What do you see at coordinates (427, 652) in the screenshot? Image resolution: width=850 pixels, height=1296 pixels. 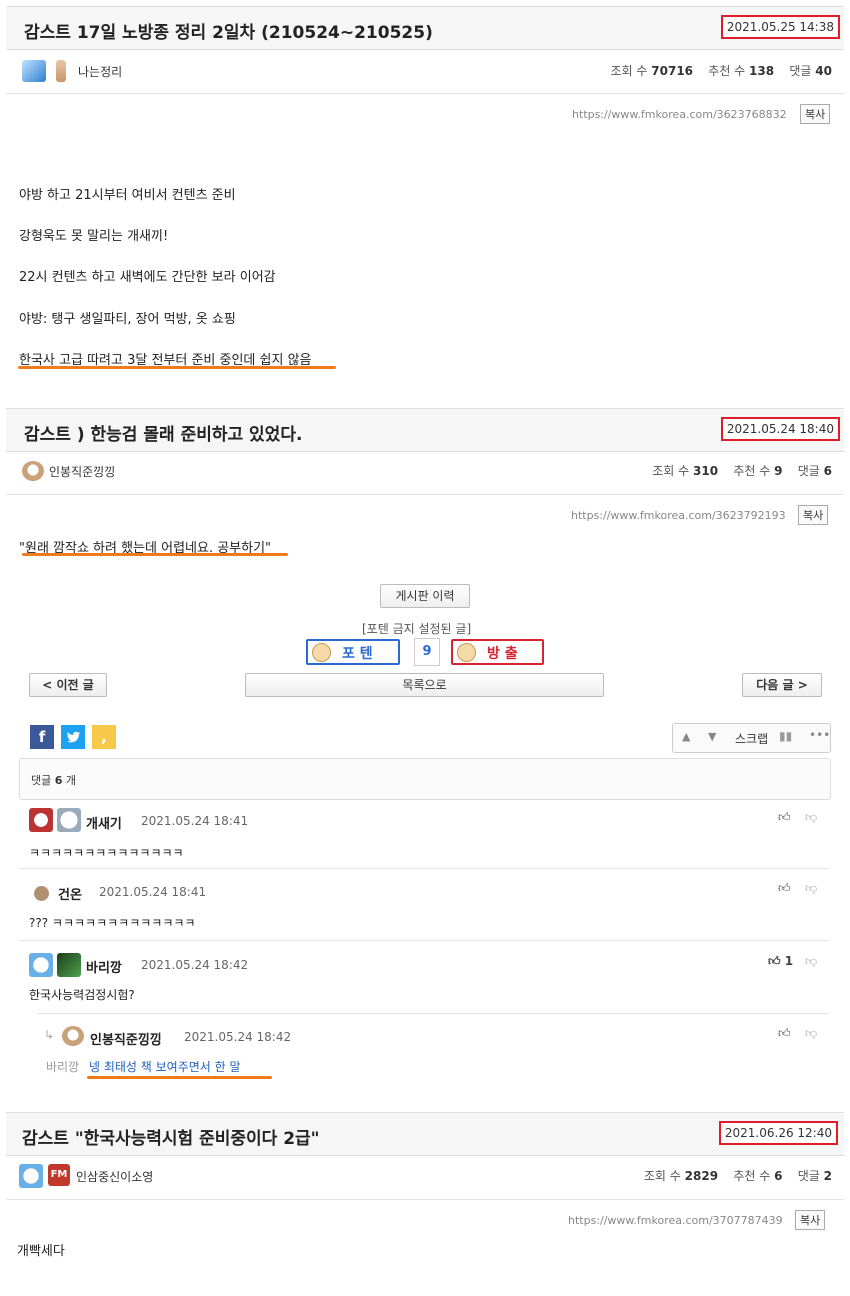 I see `vote-count: 9` at bounding box center [427, 652].